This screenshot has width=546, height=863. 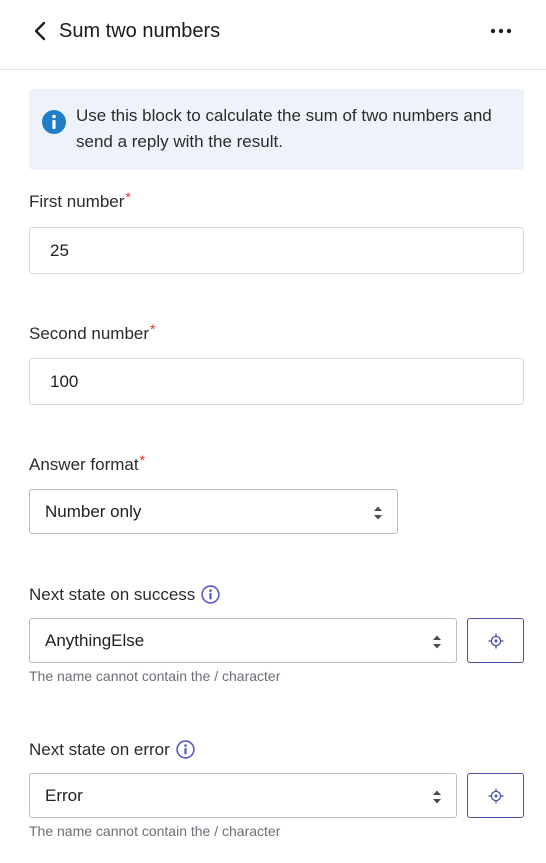 I want to click on second-number-input, so click(x=276, y=381).